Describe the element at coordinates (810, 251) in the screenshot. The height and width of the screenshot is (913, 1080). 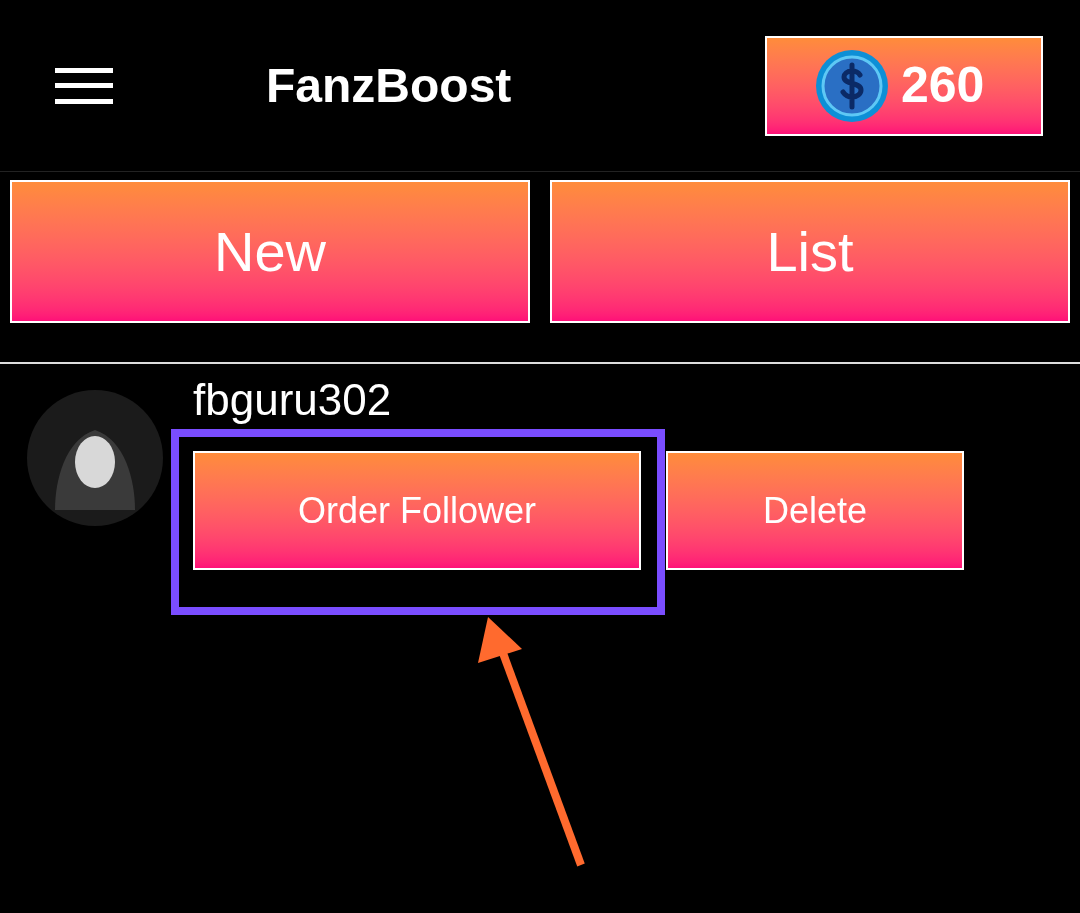
I see `nav-button: List` at that location.